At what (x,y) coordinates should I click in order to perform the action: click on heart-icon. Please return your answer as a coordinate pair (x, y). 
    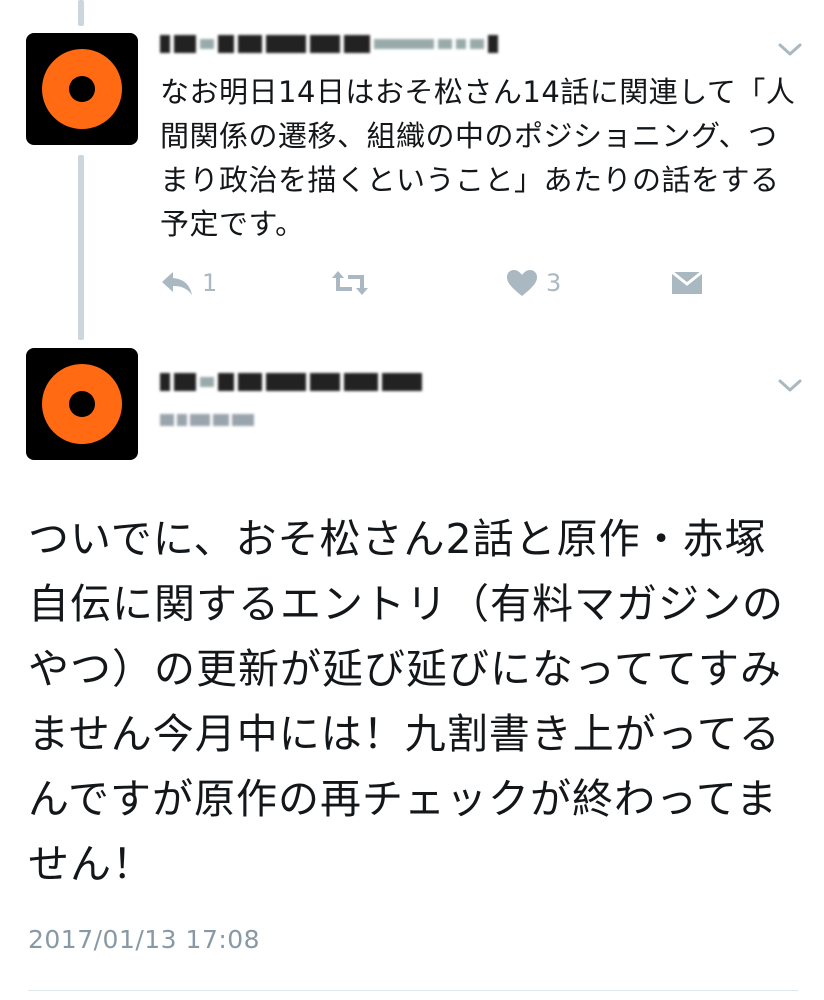
    Looking at the image, I should click on (522, 283).